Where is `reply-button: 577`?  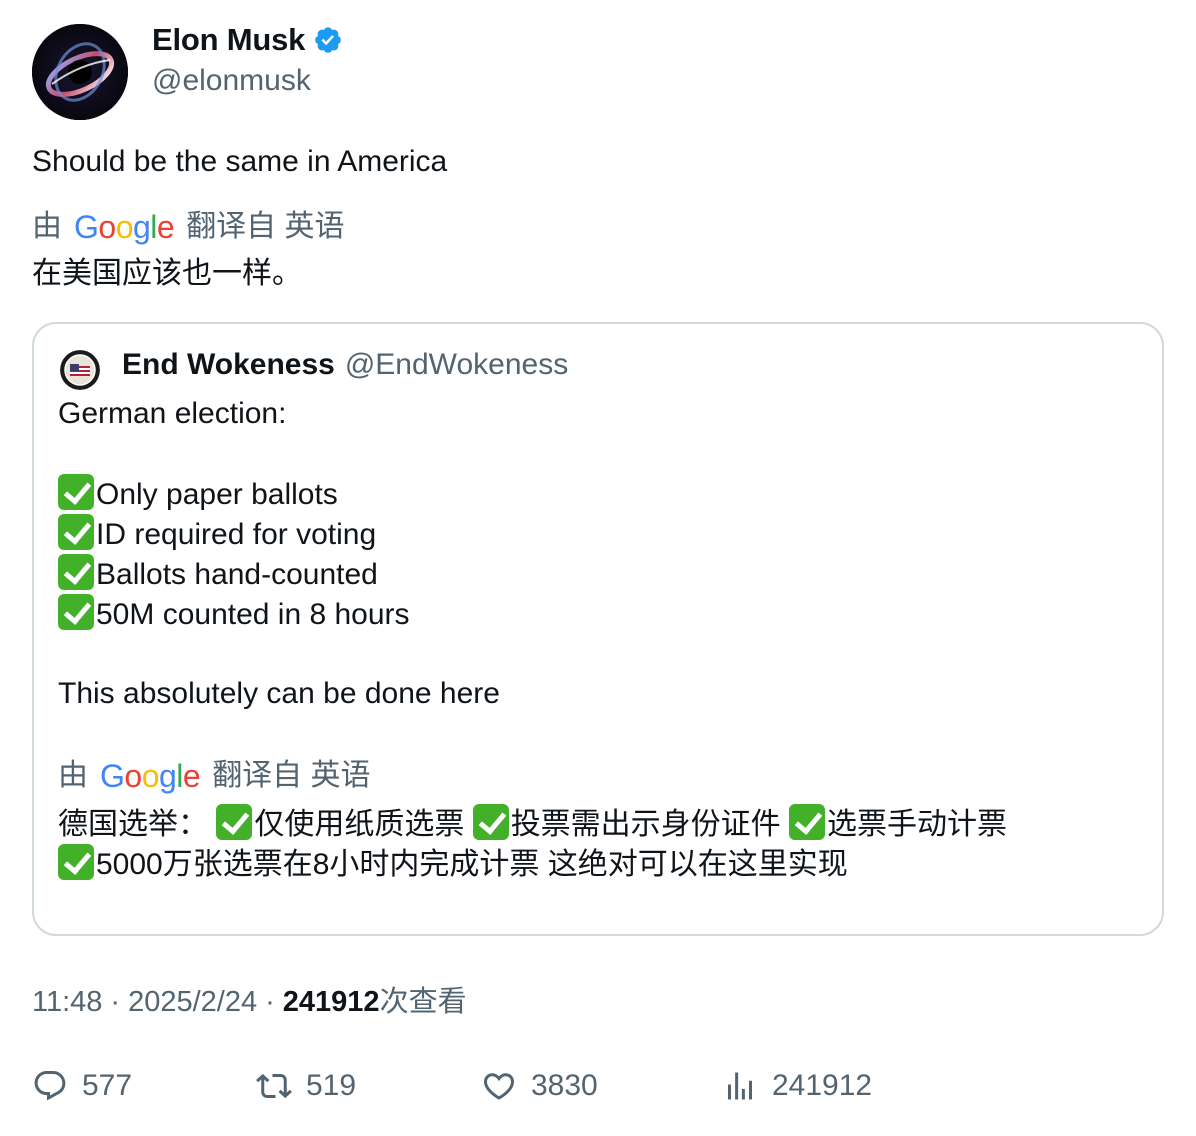
reply-button: 577 is located at coordinates (82, 1086).